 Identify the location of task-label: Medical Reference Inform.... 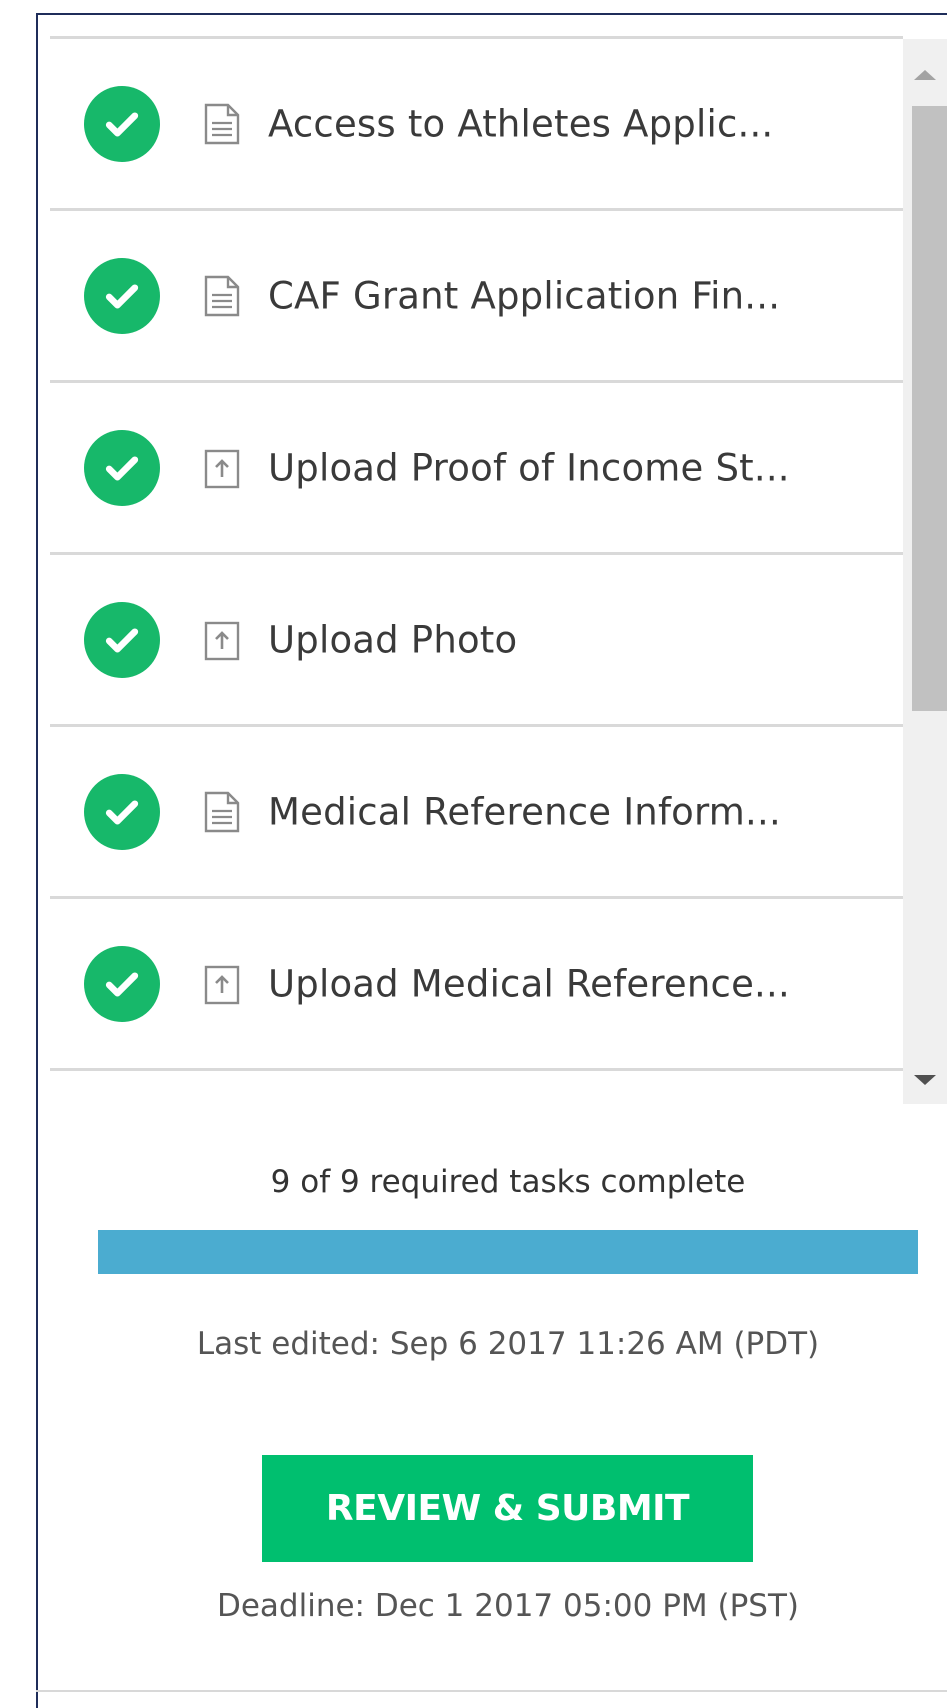
(524, 811).